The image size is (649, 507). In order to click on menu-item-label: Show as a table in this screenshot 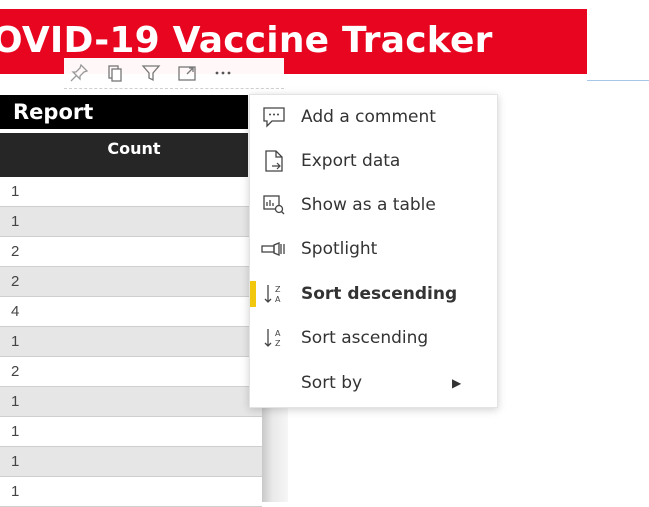, I will do `click(368, 205)`.